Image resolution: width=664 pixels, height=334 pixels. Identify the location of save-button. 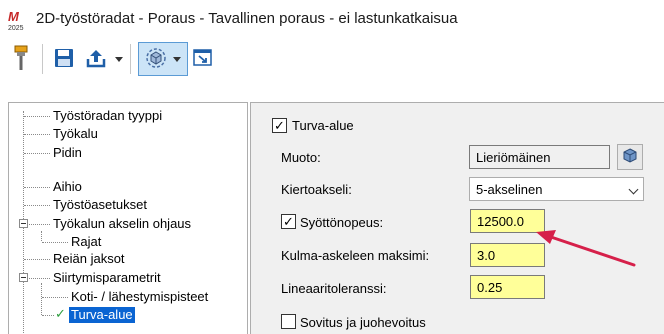
(64, 59).